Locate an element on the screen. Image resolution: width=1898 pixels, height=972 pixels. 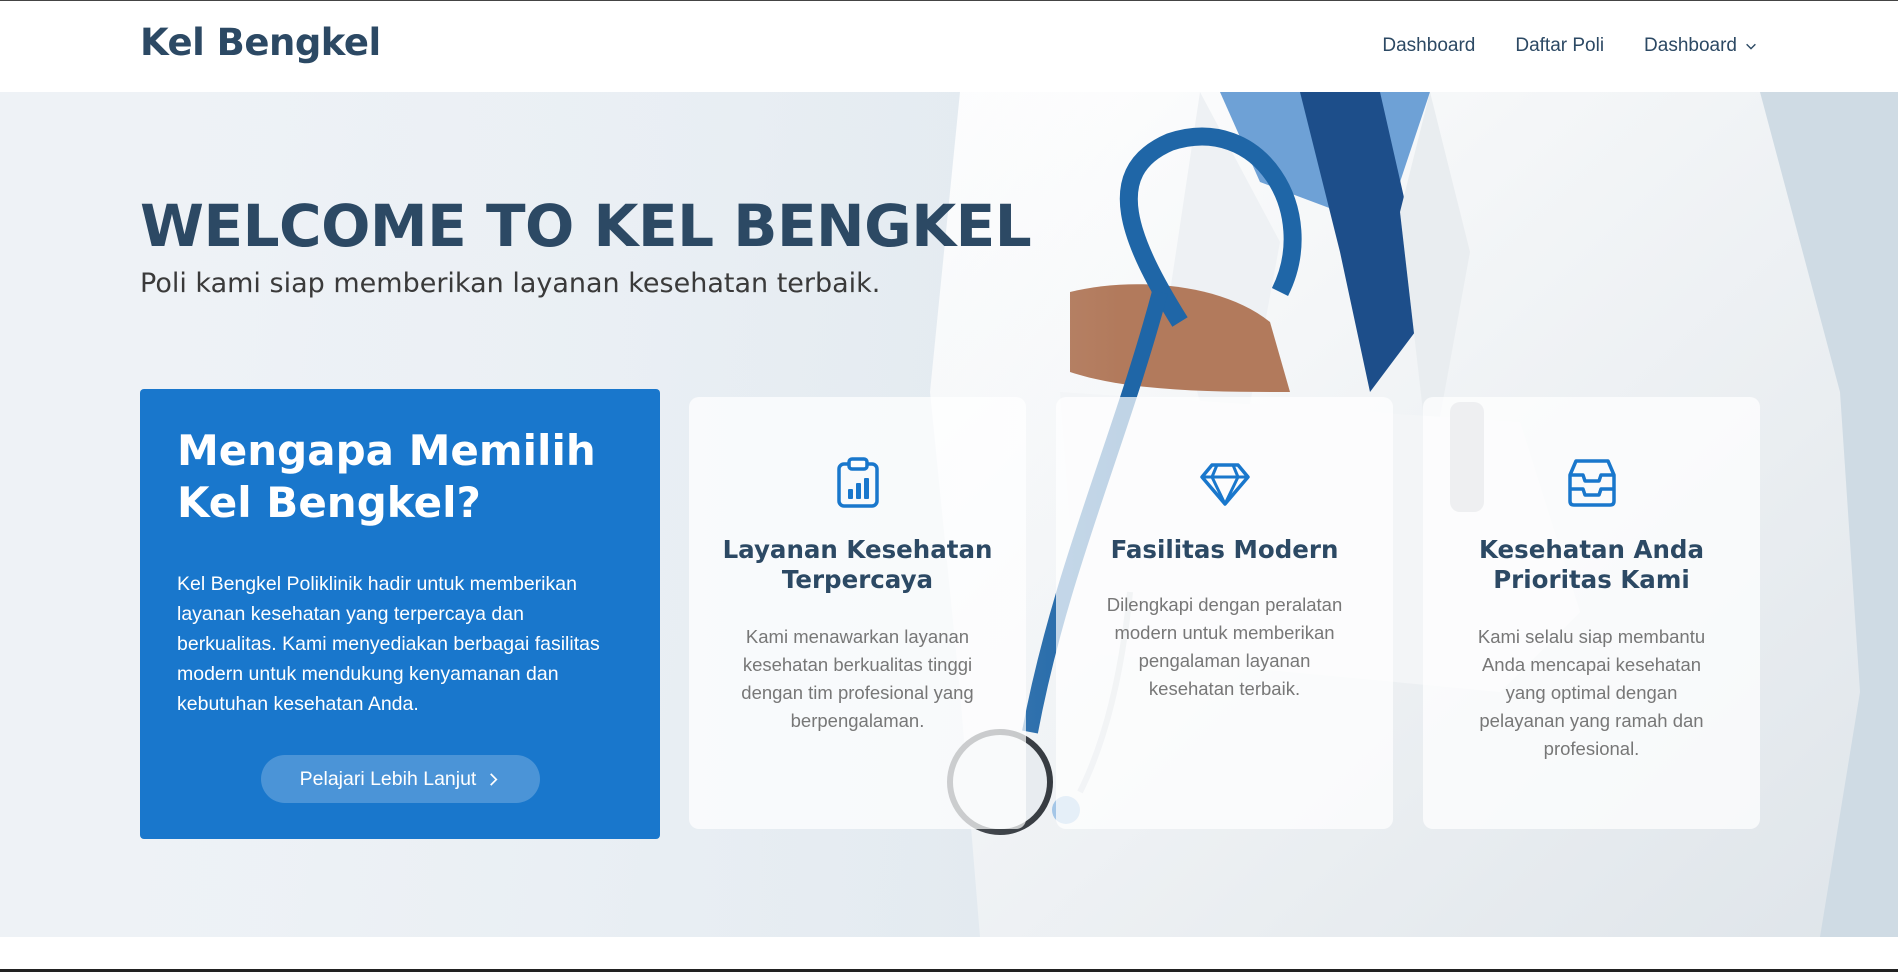
inbox-tray-icon is located at coordinates (1591, 483).